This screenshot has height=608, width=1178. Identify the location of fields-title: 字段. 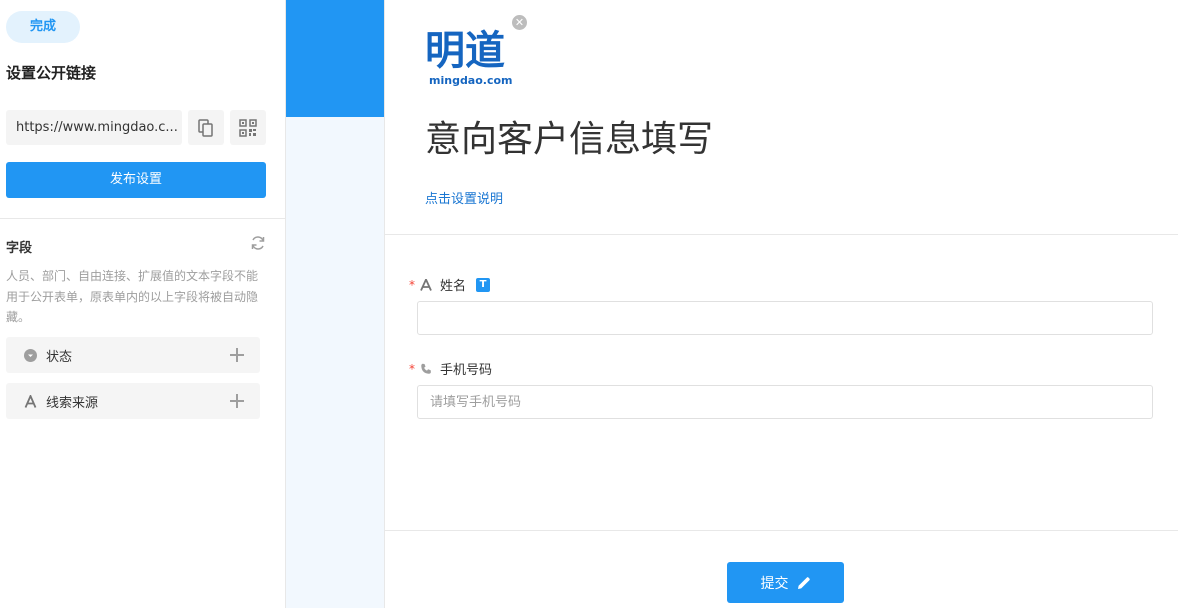
(19, 248).